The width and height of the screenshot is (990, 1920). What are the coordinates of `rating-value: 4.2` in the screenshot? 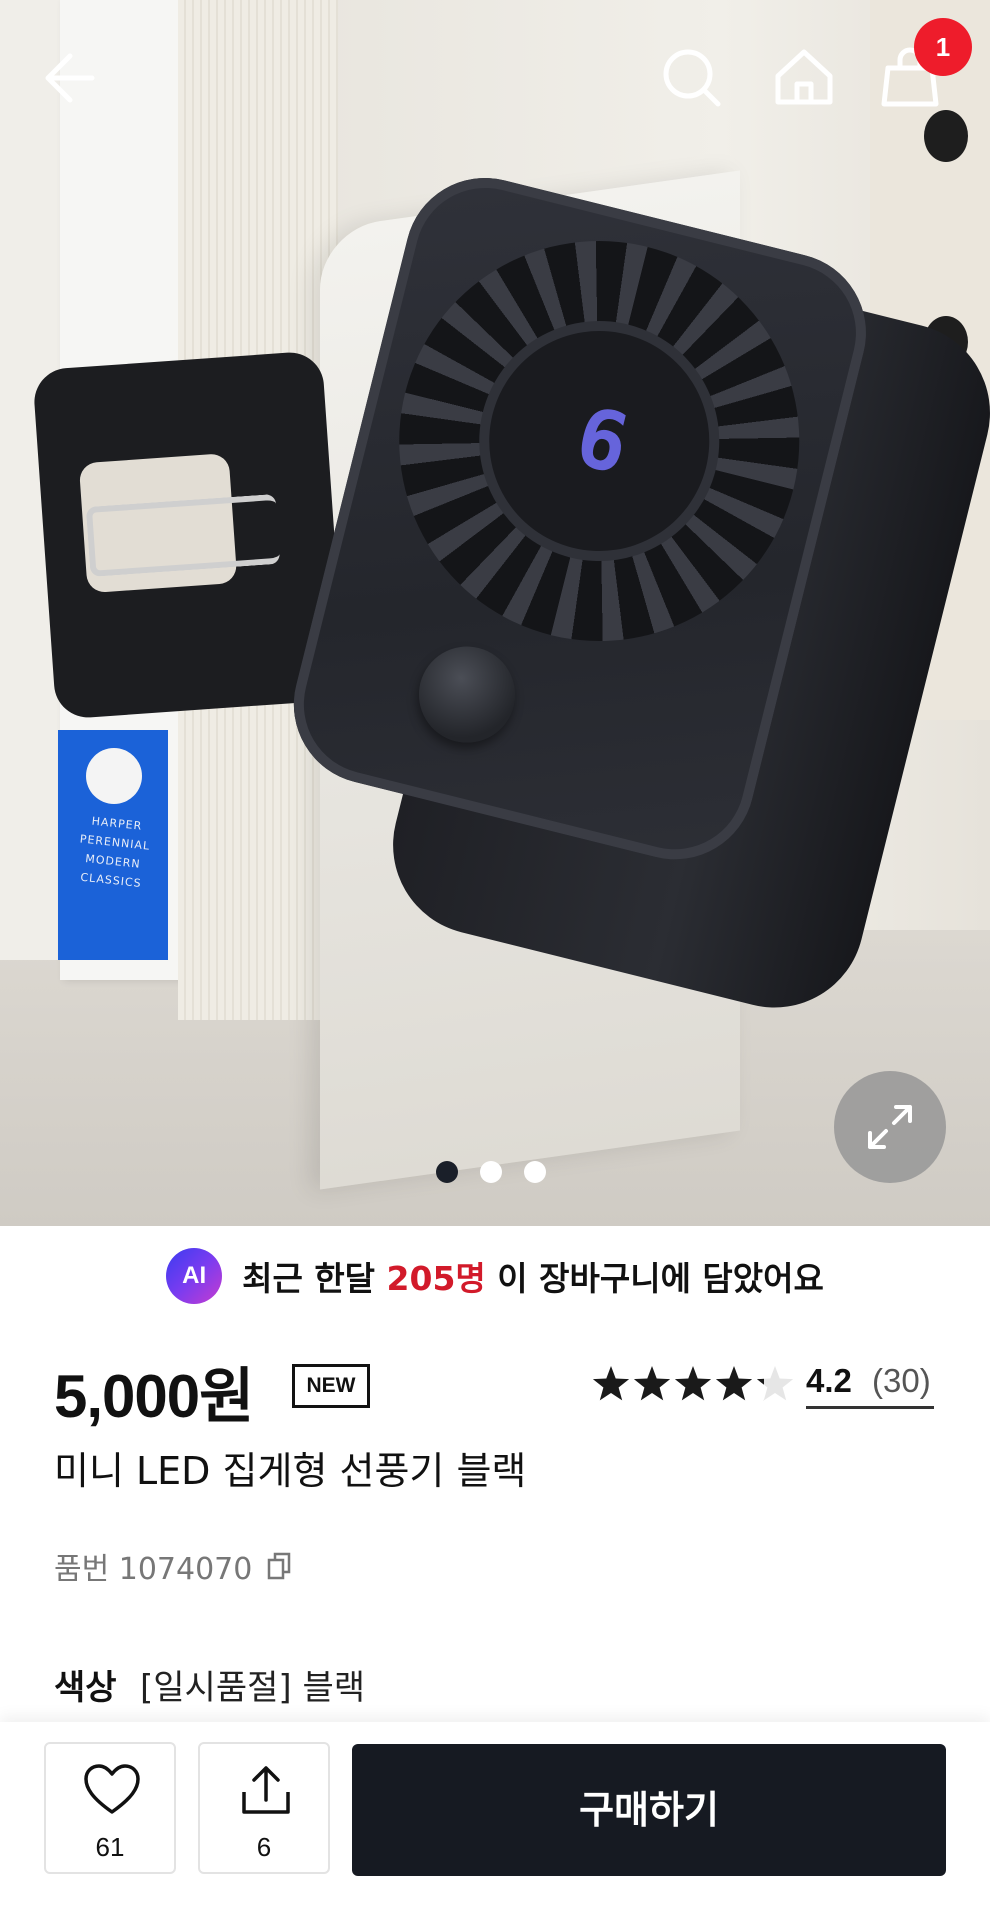 It's located at (829, 1381).